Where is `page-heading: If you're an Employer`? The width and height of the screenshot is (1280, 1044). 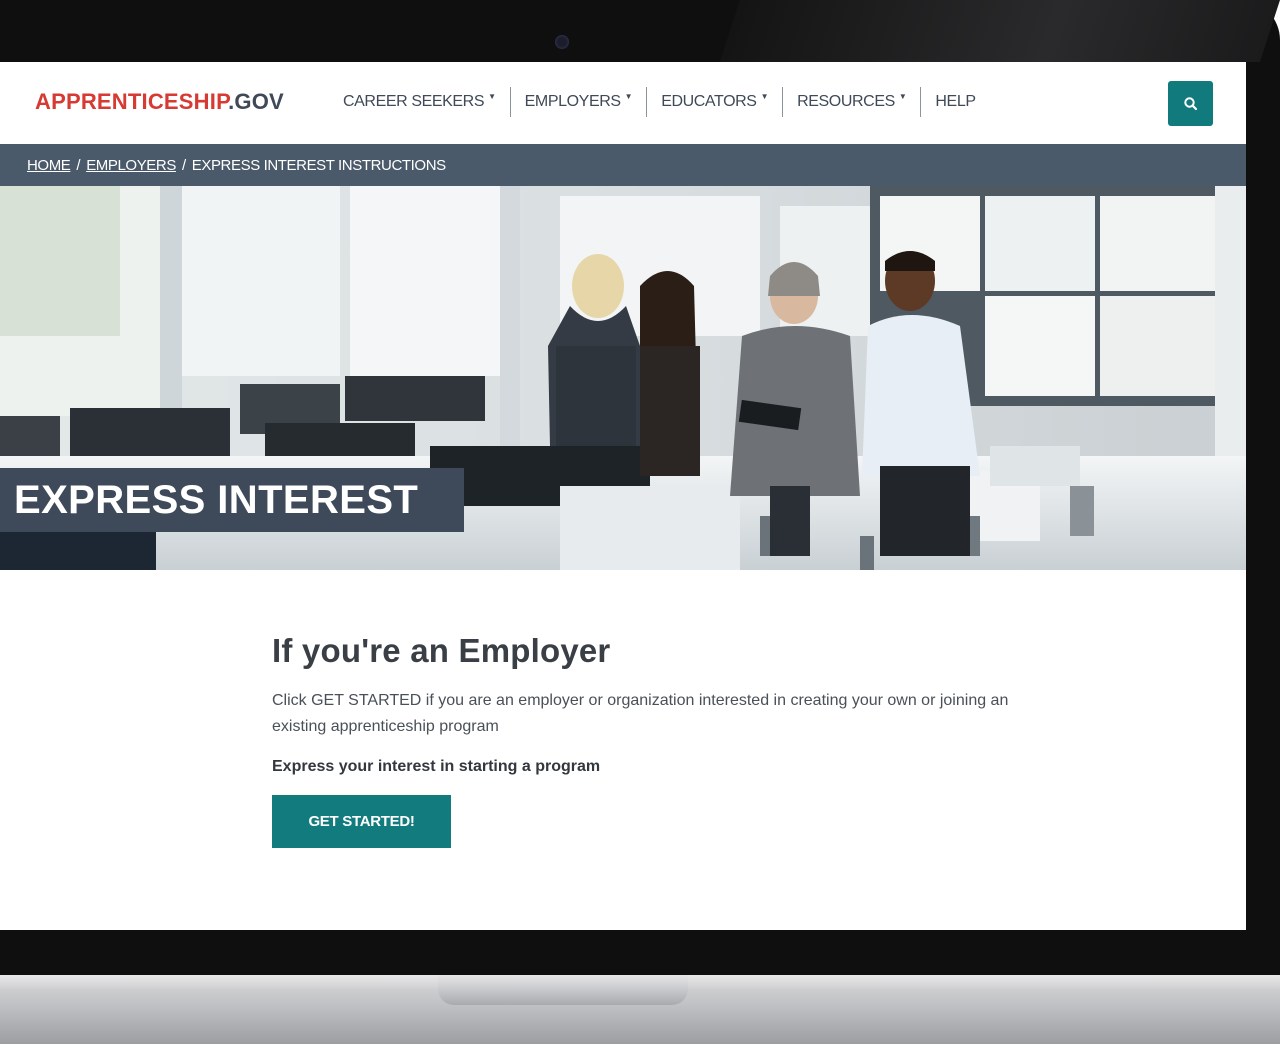
page-heading: If you're an Employer is located at coordinates (441, 650).